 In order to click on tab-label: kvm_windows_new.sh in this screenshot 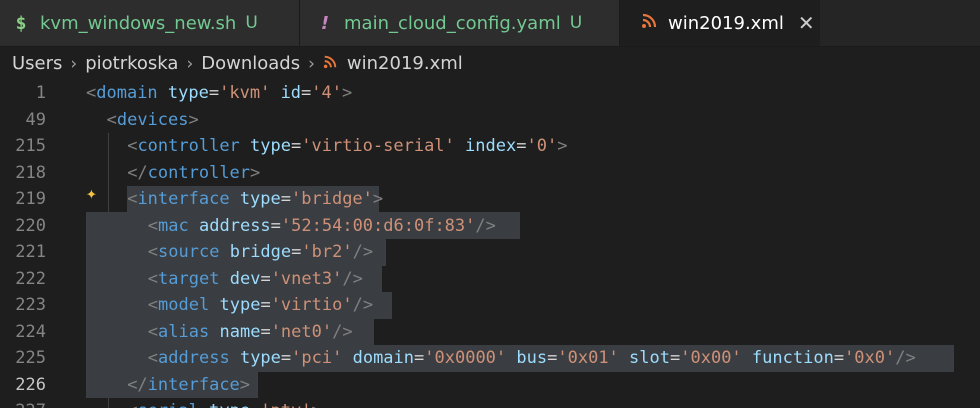, I will do `click(138, 23)`.